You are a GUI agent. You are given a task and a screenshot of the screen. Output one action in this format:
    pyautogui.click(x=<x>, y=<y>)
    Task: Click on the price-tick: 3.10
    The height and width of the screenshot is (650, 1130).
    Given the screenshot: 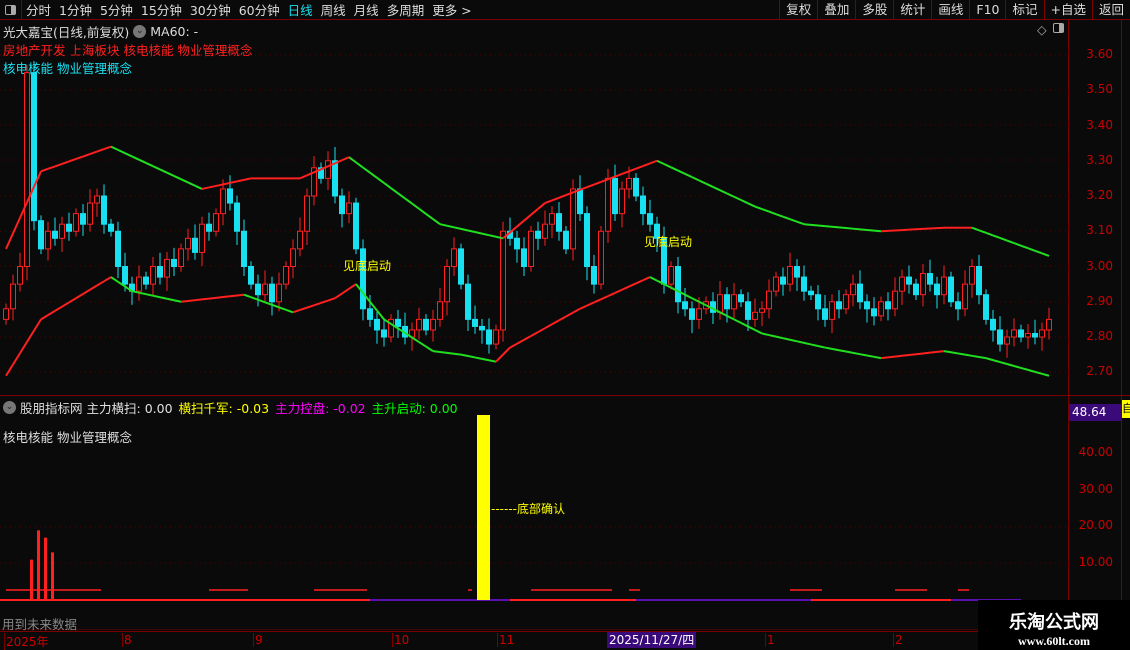 What is the action you would take?
    pyautogui.click(x=1099, y=230)
    